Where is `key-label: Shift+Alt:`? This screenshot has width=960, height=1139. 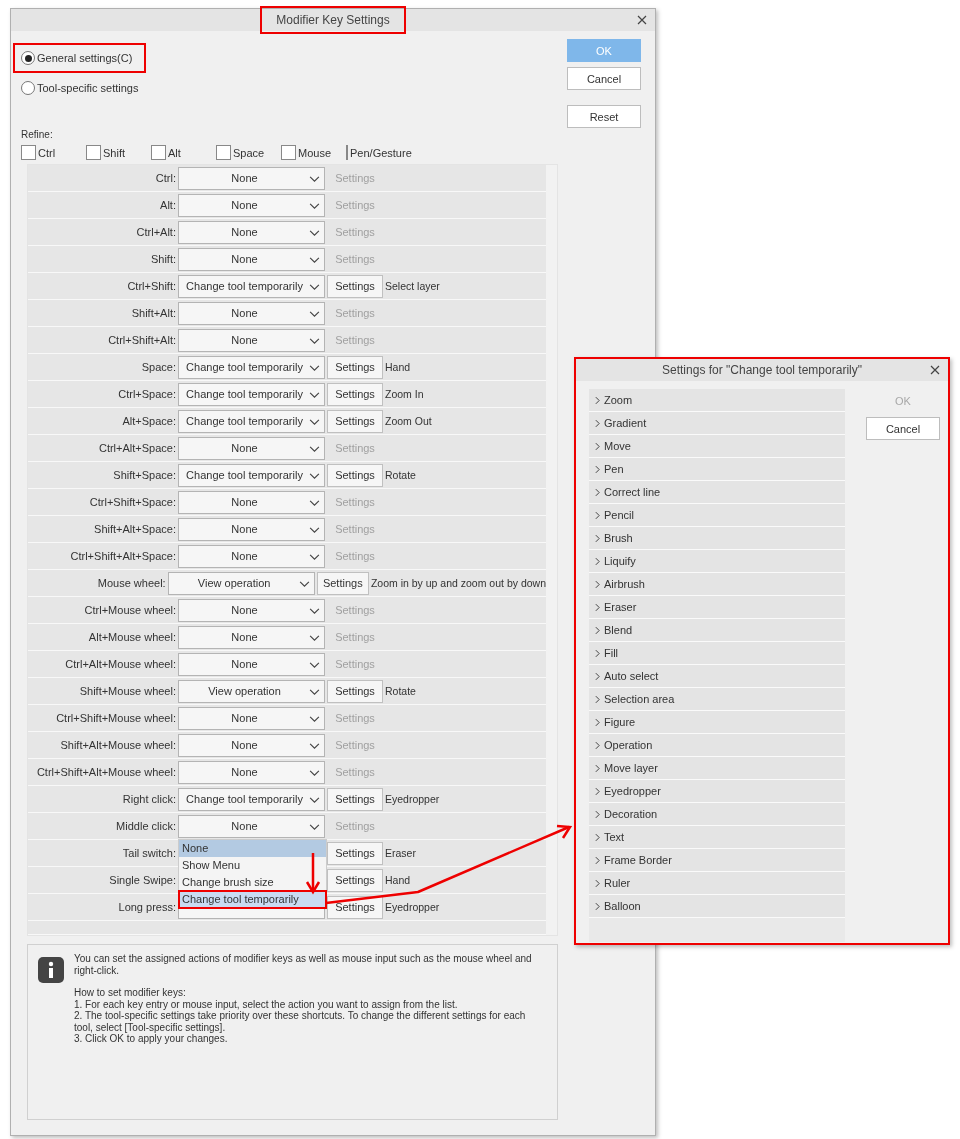 key-label: Shift+Alt: is located at coordinates (153, 313).